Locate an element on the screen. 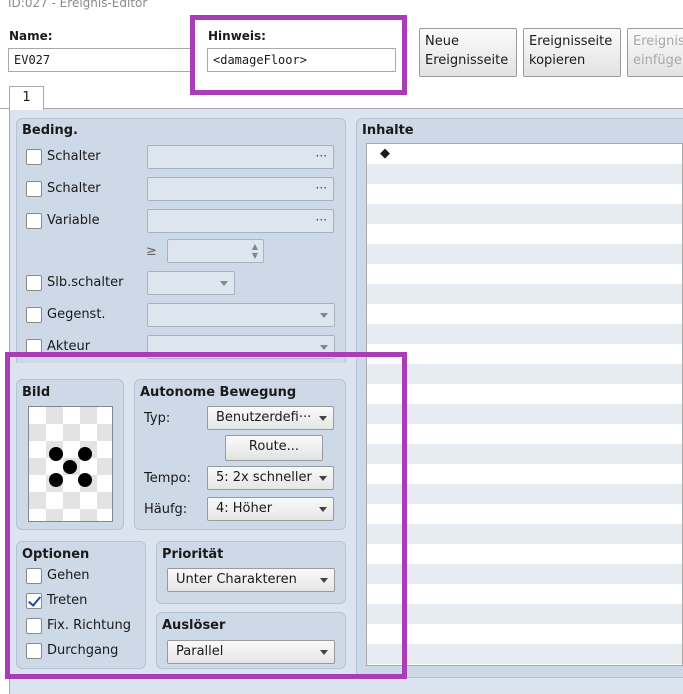  item-select is located at coordinates (241, 315).